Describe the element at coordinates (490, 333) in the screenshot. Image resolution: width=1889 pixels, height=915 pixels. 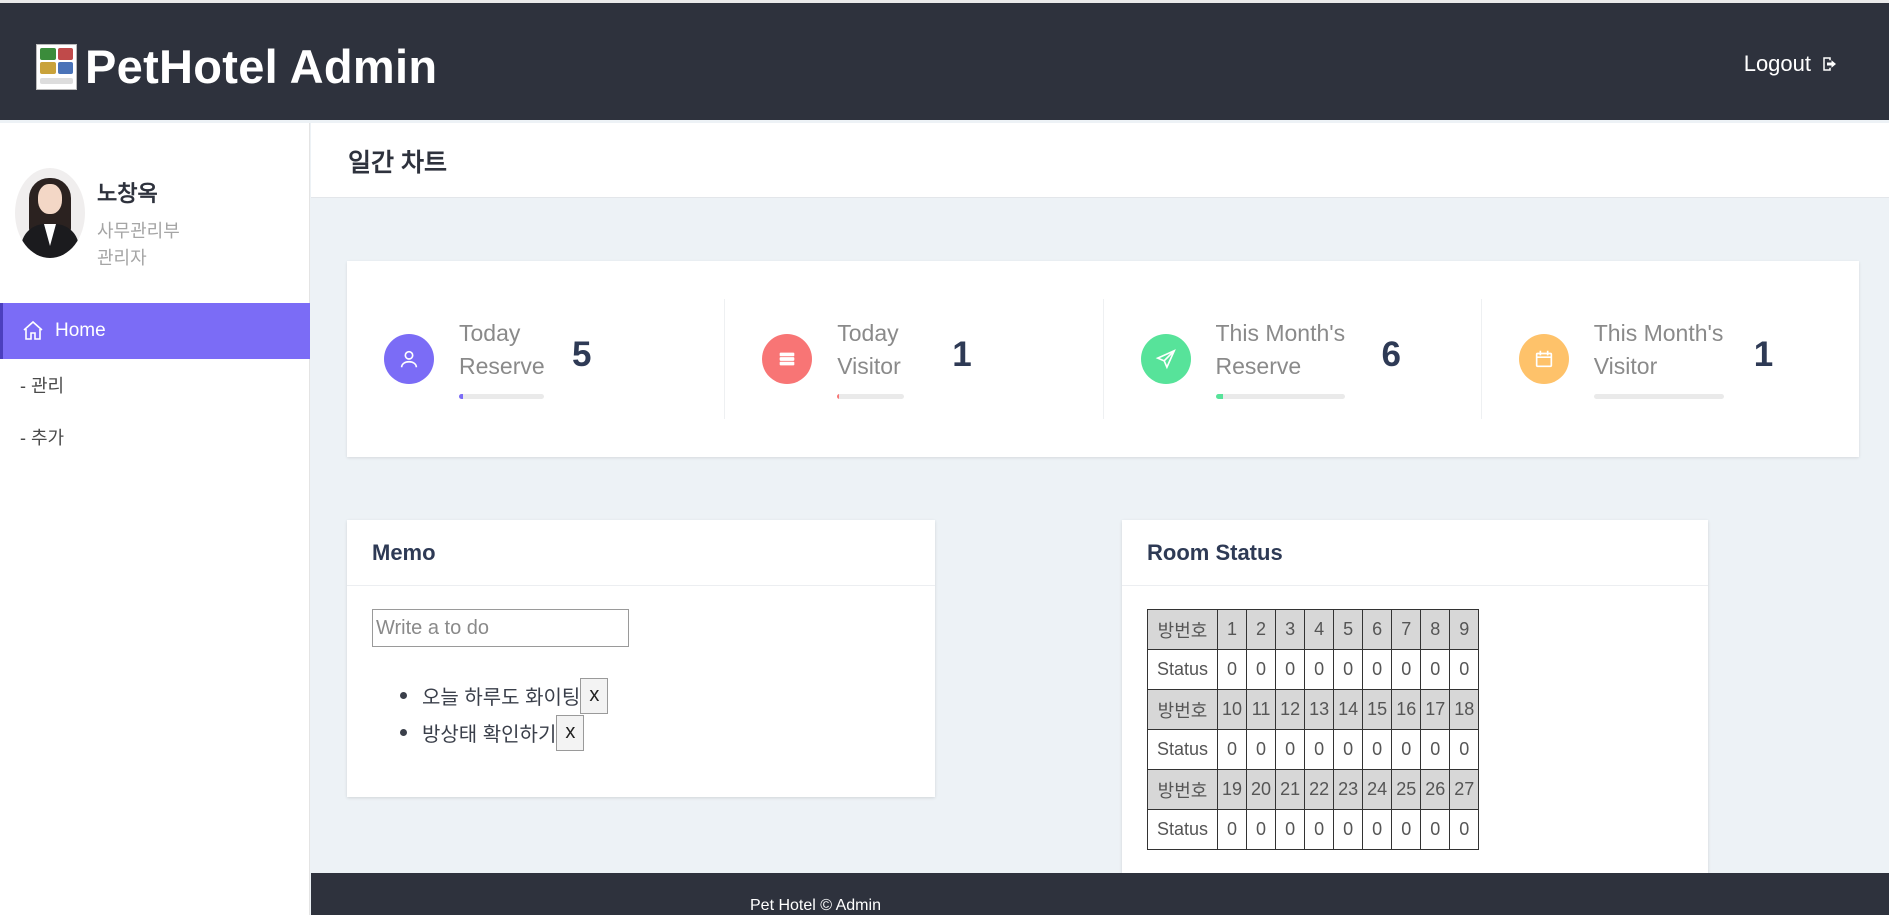
I see `stat-label: Today` at that location.